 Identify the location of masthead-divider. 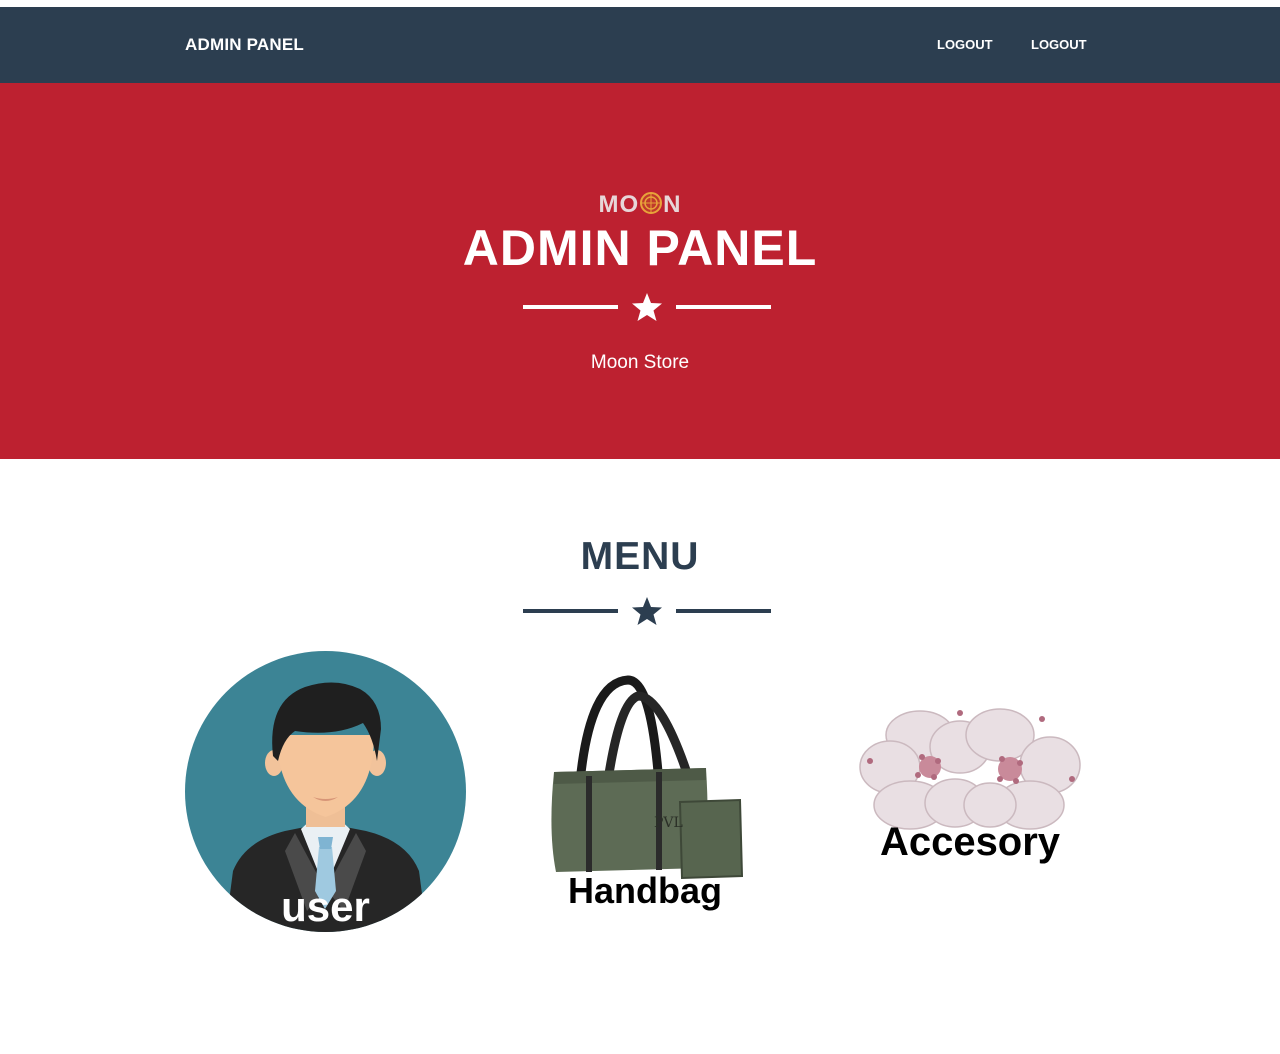
(647, 307).